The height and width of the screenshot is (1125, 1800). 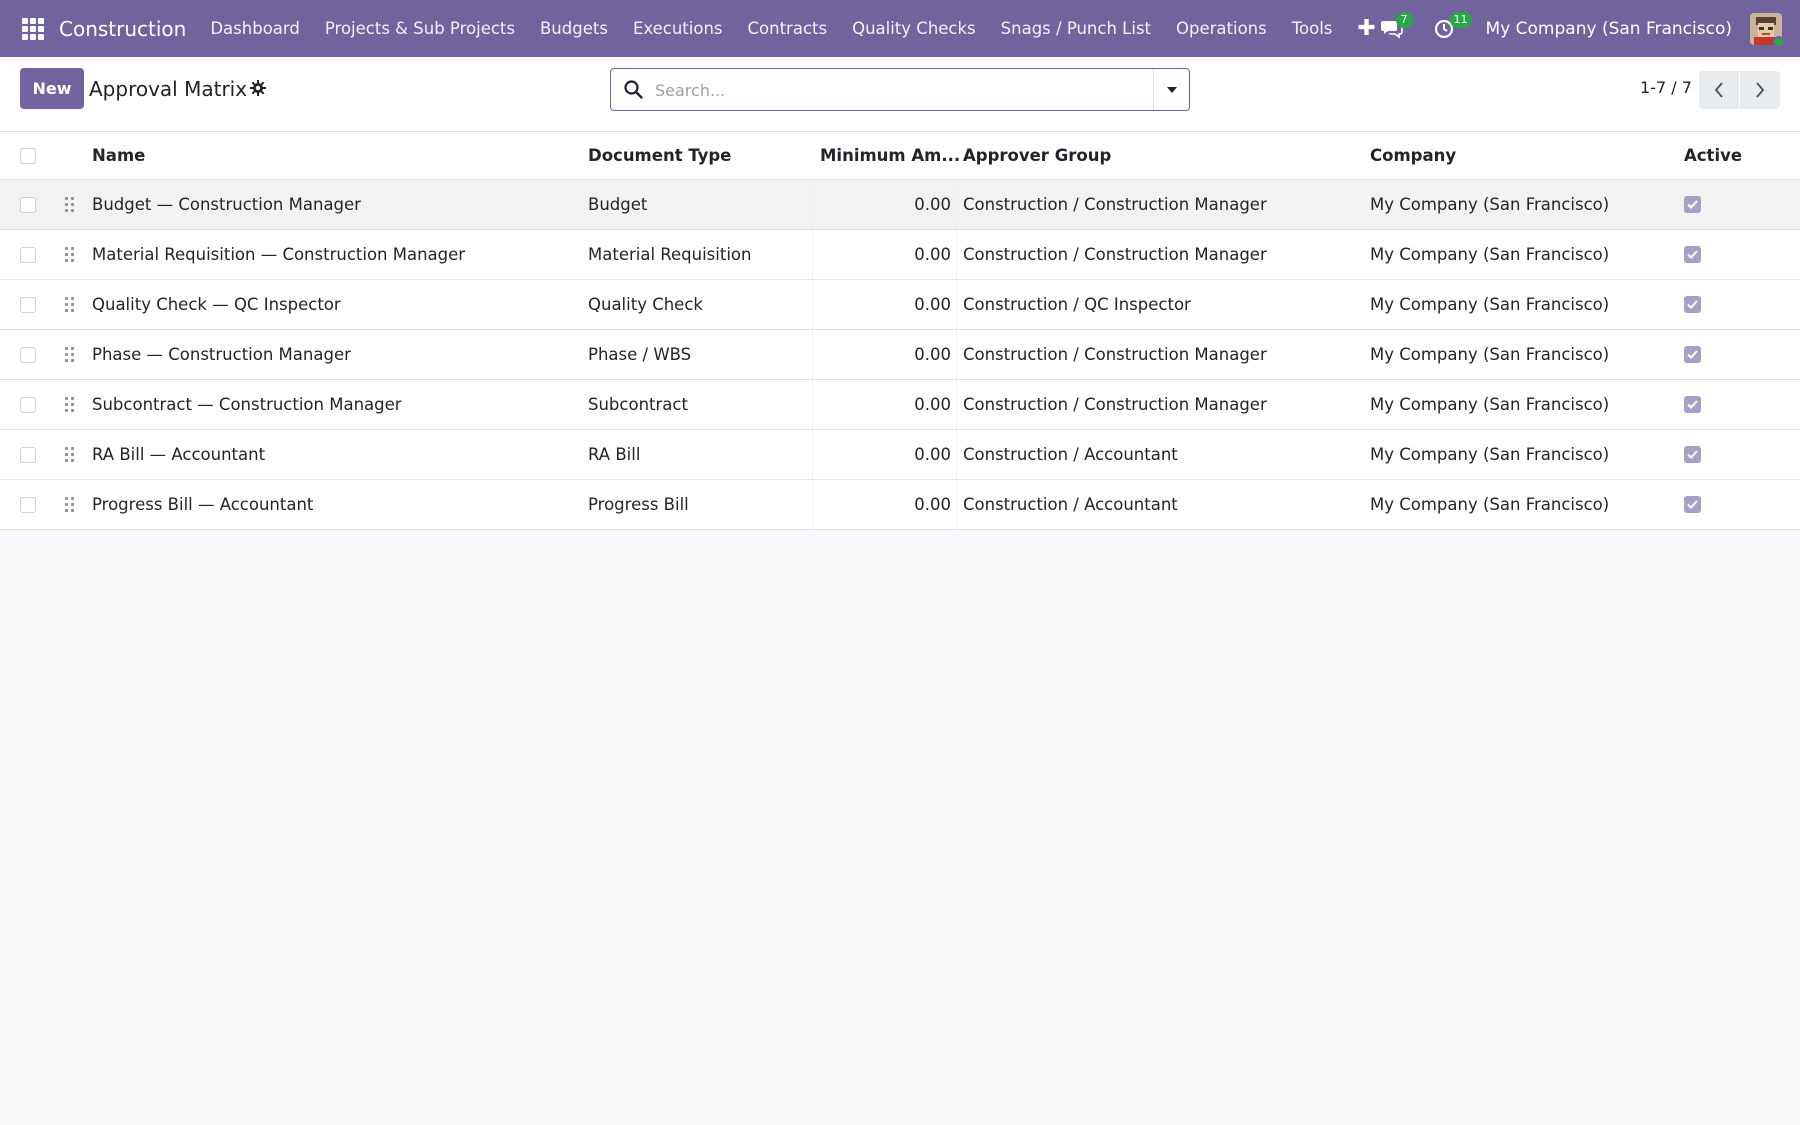 What do you see at coordinates (645, 304) in the screenshot?
I see `cell-document-type: Quality Check` at bounding box center [645, 304].